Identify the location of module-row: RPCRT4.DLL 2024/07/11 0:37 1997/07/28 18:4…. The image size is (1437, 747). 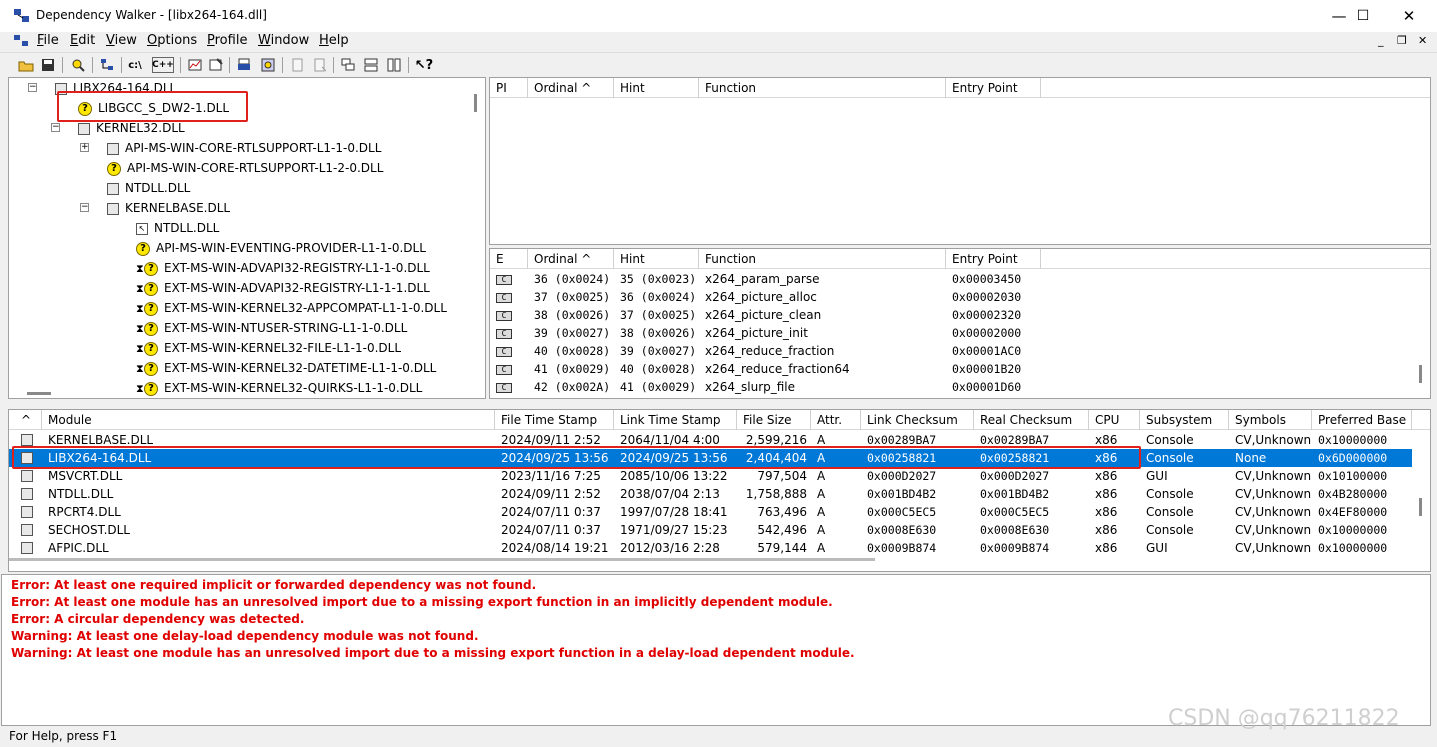
(710, 512).